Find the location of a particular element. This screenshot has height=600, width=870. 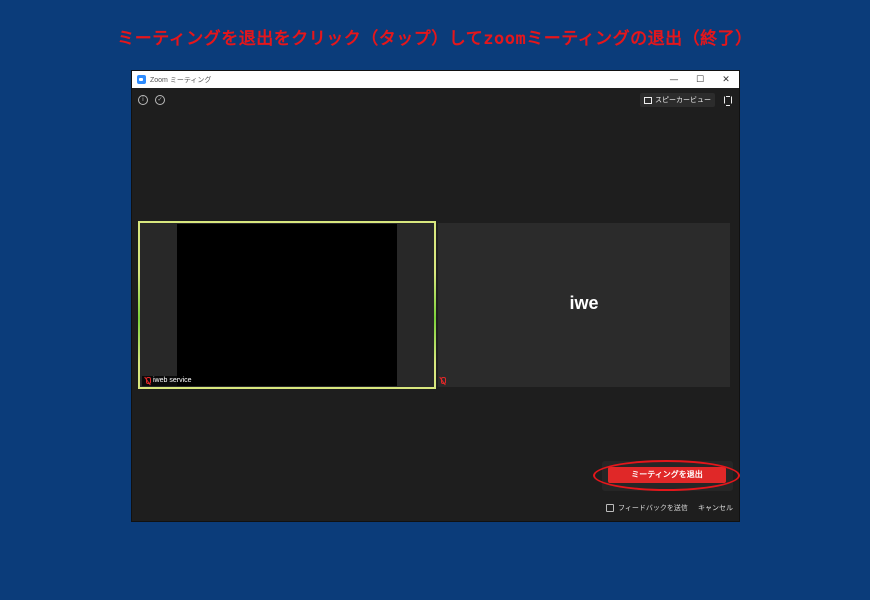

fullscreen-icon is located at coordinates (728, 101).